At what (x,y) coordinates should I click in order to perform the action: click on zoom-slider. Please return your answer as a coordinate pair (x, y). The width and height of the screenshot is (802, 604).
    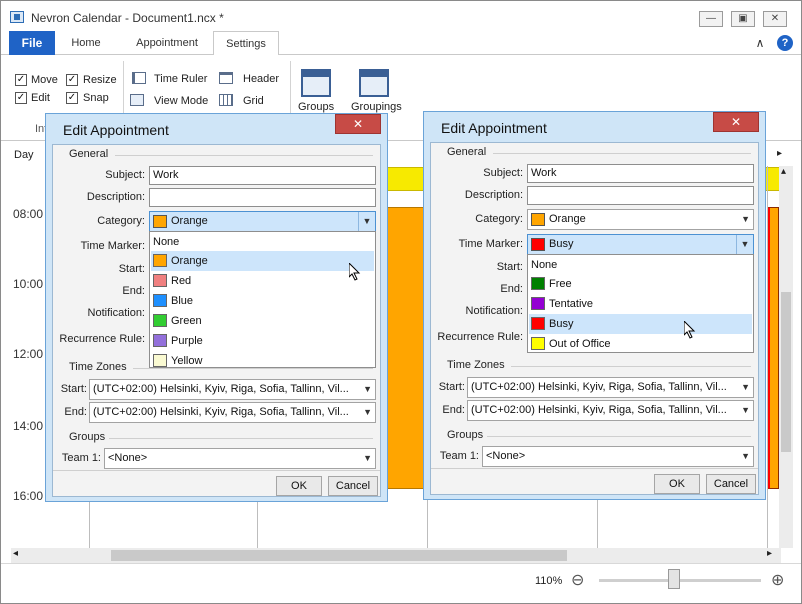
    Looking at the image, I should click on (680, 580).